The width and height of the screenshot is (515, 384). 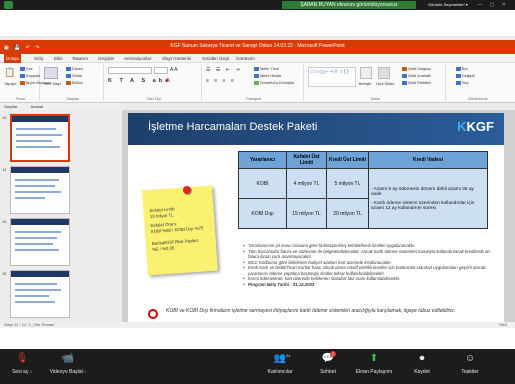 What do you see at coordinates (280, 363) in the screenshot?
I see `participants-button: 👥 54 Katılımcılar` at bounding box center [280, 363].